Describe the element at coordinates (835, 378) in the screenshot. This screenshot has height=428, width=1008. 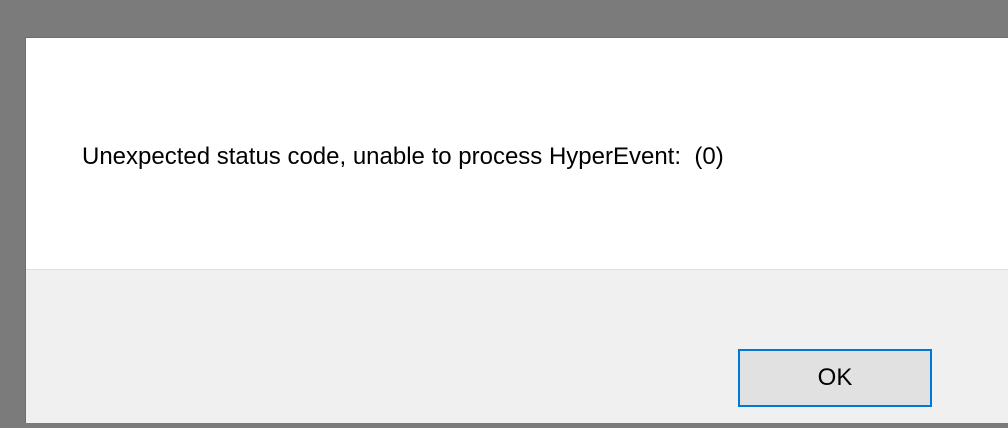
I see `ok-button: OK` at that location.